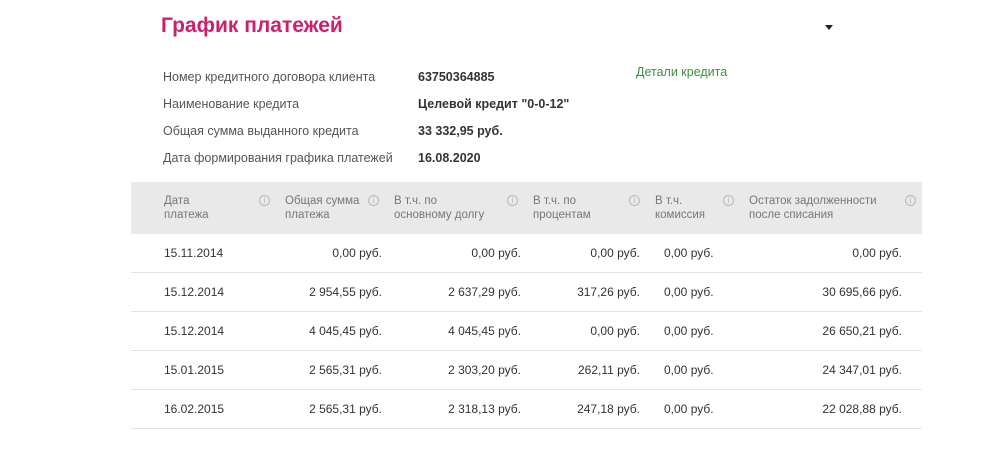 Image resolution: width=1000 pixels, height=450 pixels. I want to click on cell-total: 2 954,55 руб., so click(330, 292).